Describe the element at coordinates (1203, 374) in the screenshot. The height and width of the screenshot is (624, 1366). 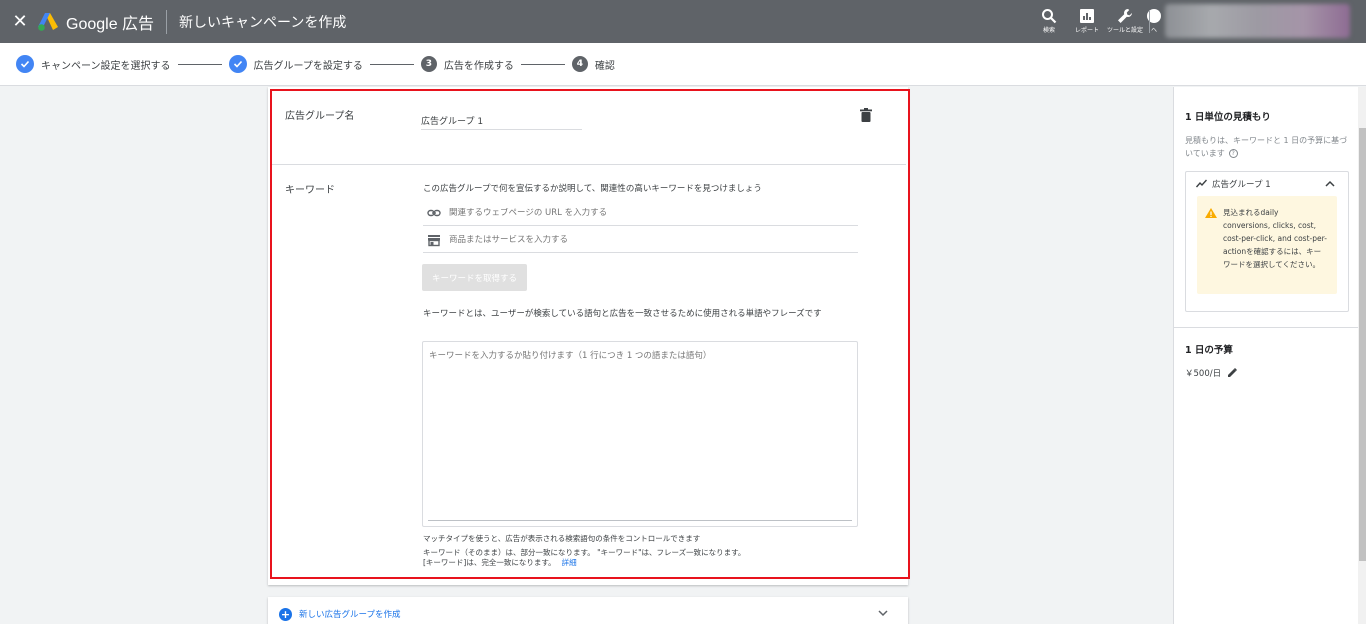
I see `daily-budget-value: ￥500/日` at that location.